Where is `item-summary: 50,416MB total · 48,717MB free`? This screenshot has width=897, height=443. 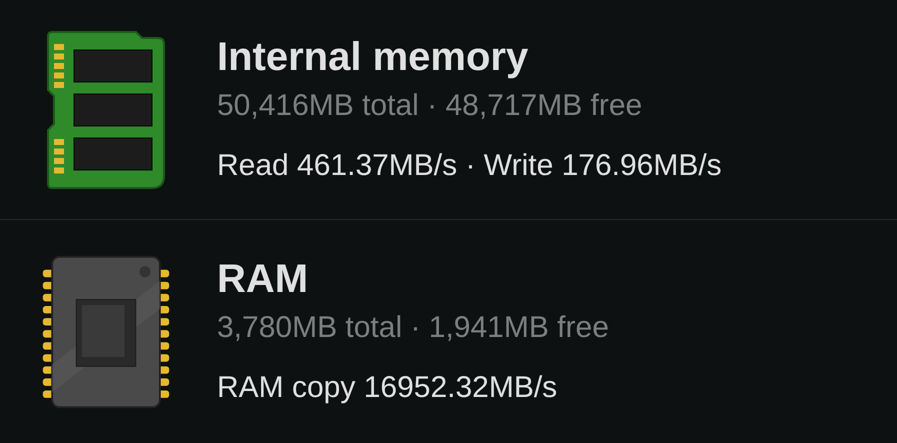
item-summary: 50,416MB total · 48,717MB free is located at coordinates (430, 106).